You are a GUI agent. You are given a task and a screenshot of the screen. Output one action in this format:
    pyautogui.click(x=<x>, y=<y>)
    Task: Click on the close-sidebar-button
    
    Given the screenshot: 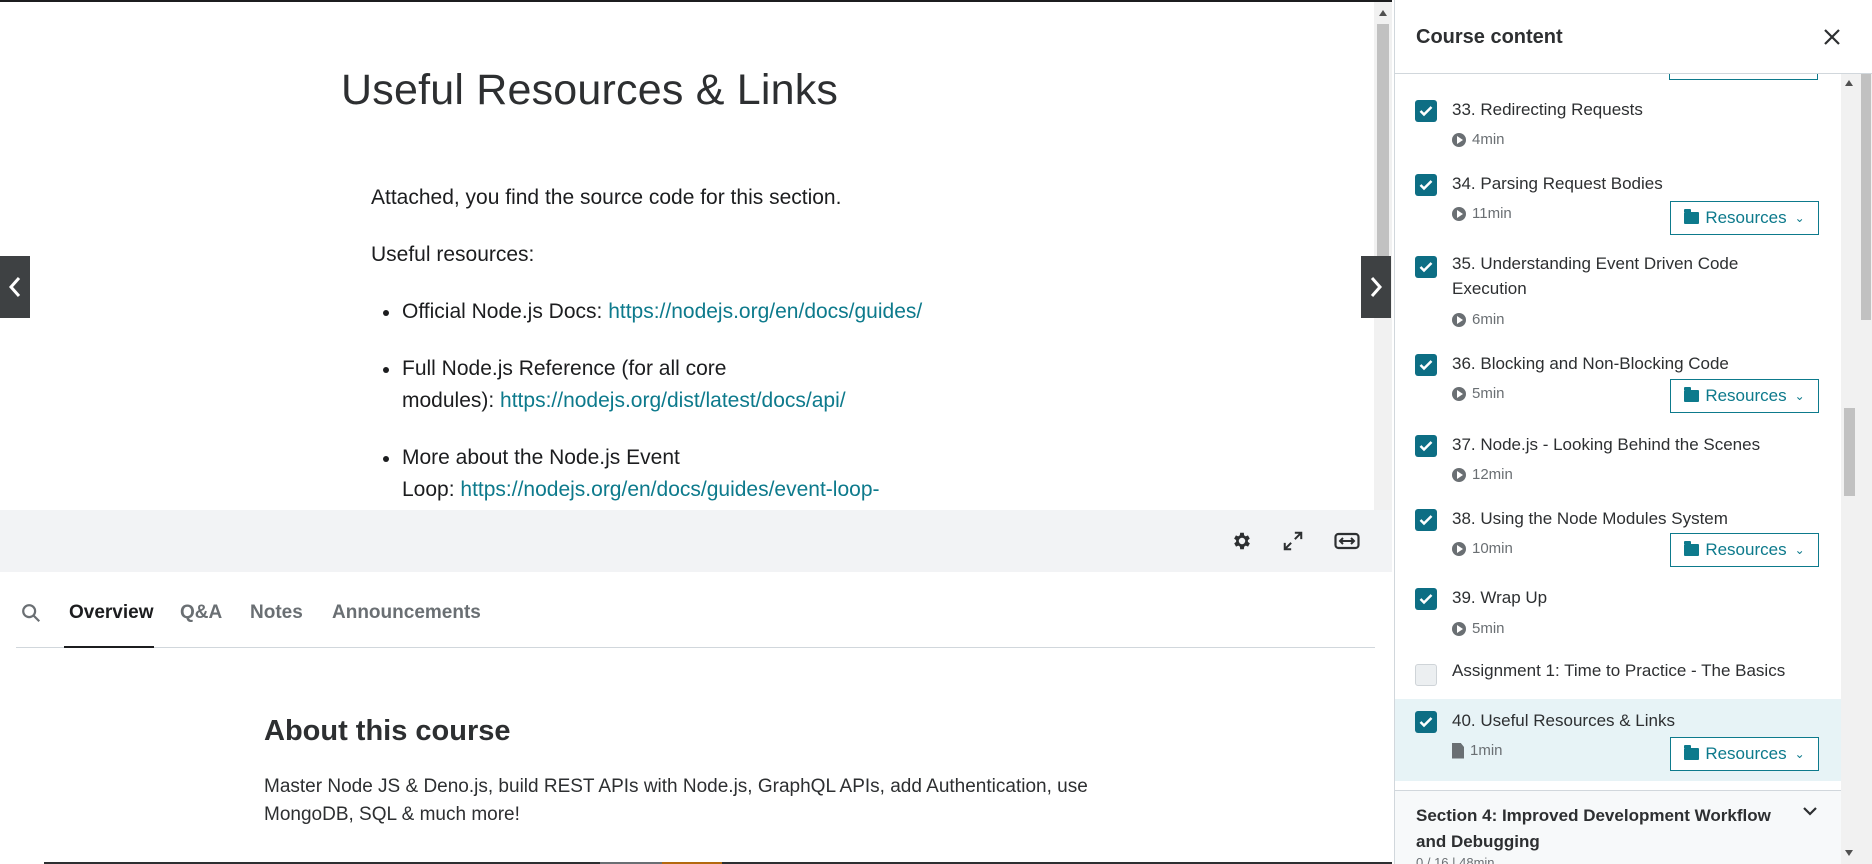 What is the action you would take?
    pyautogui.click(x=1832, y=37)
    